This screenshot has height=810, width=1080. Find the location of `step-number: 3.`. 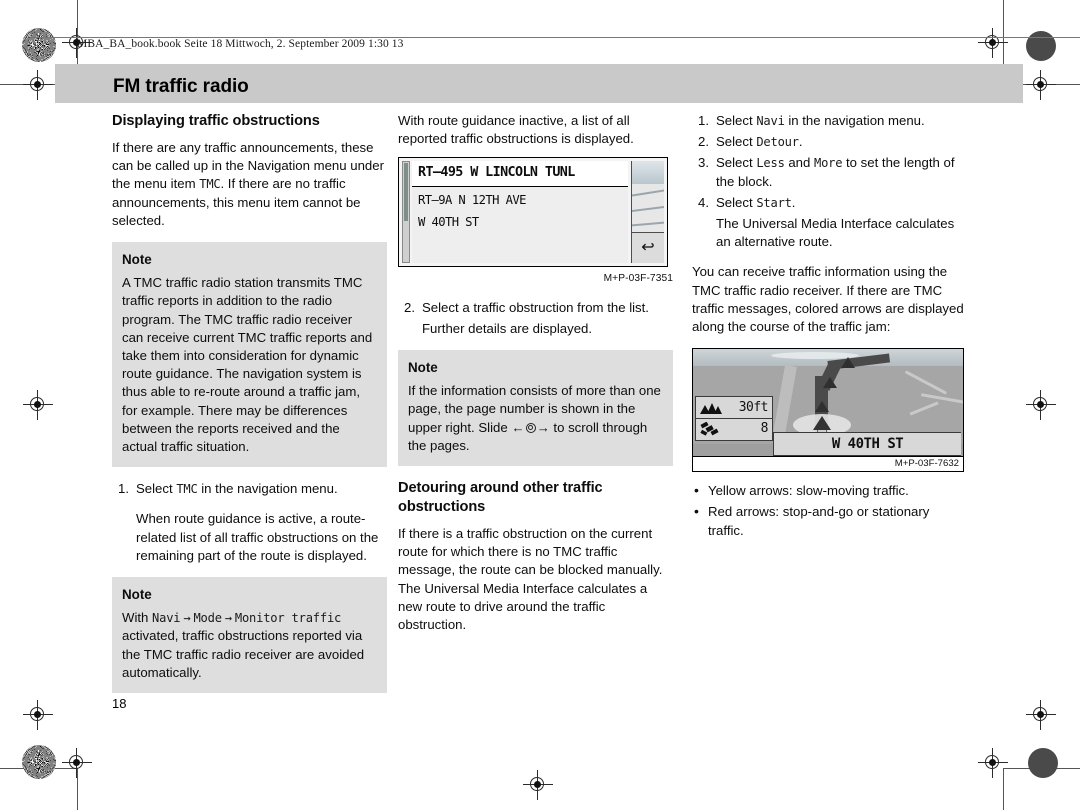

step-number: 3. is located at coordinates (703, 163).